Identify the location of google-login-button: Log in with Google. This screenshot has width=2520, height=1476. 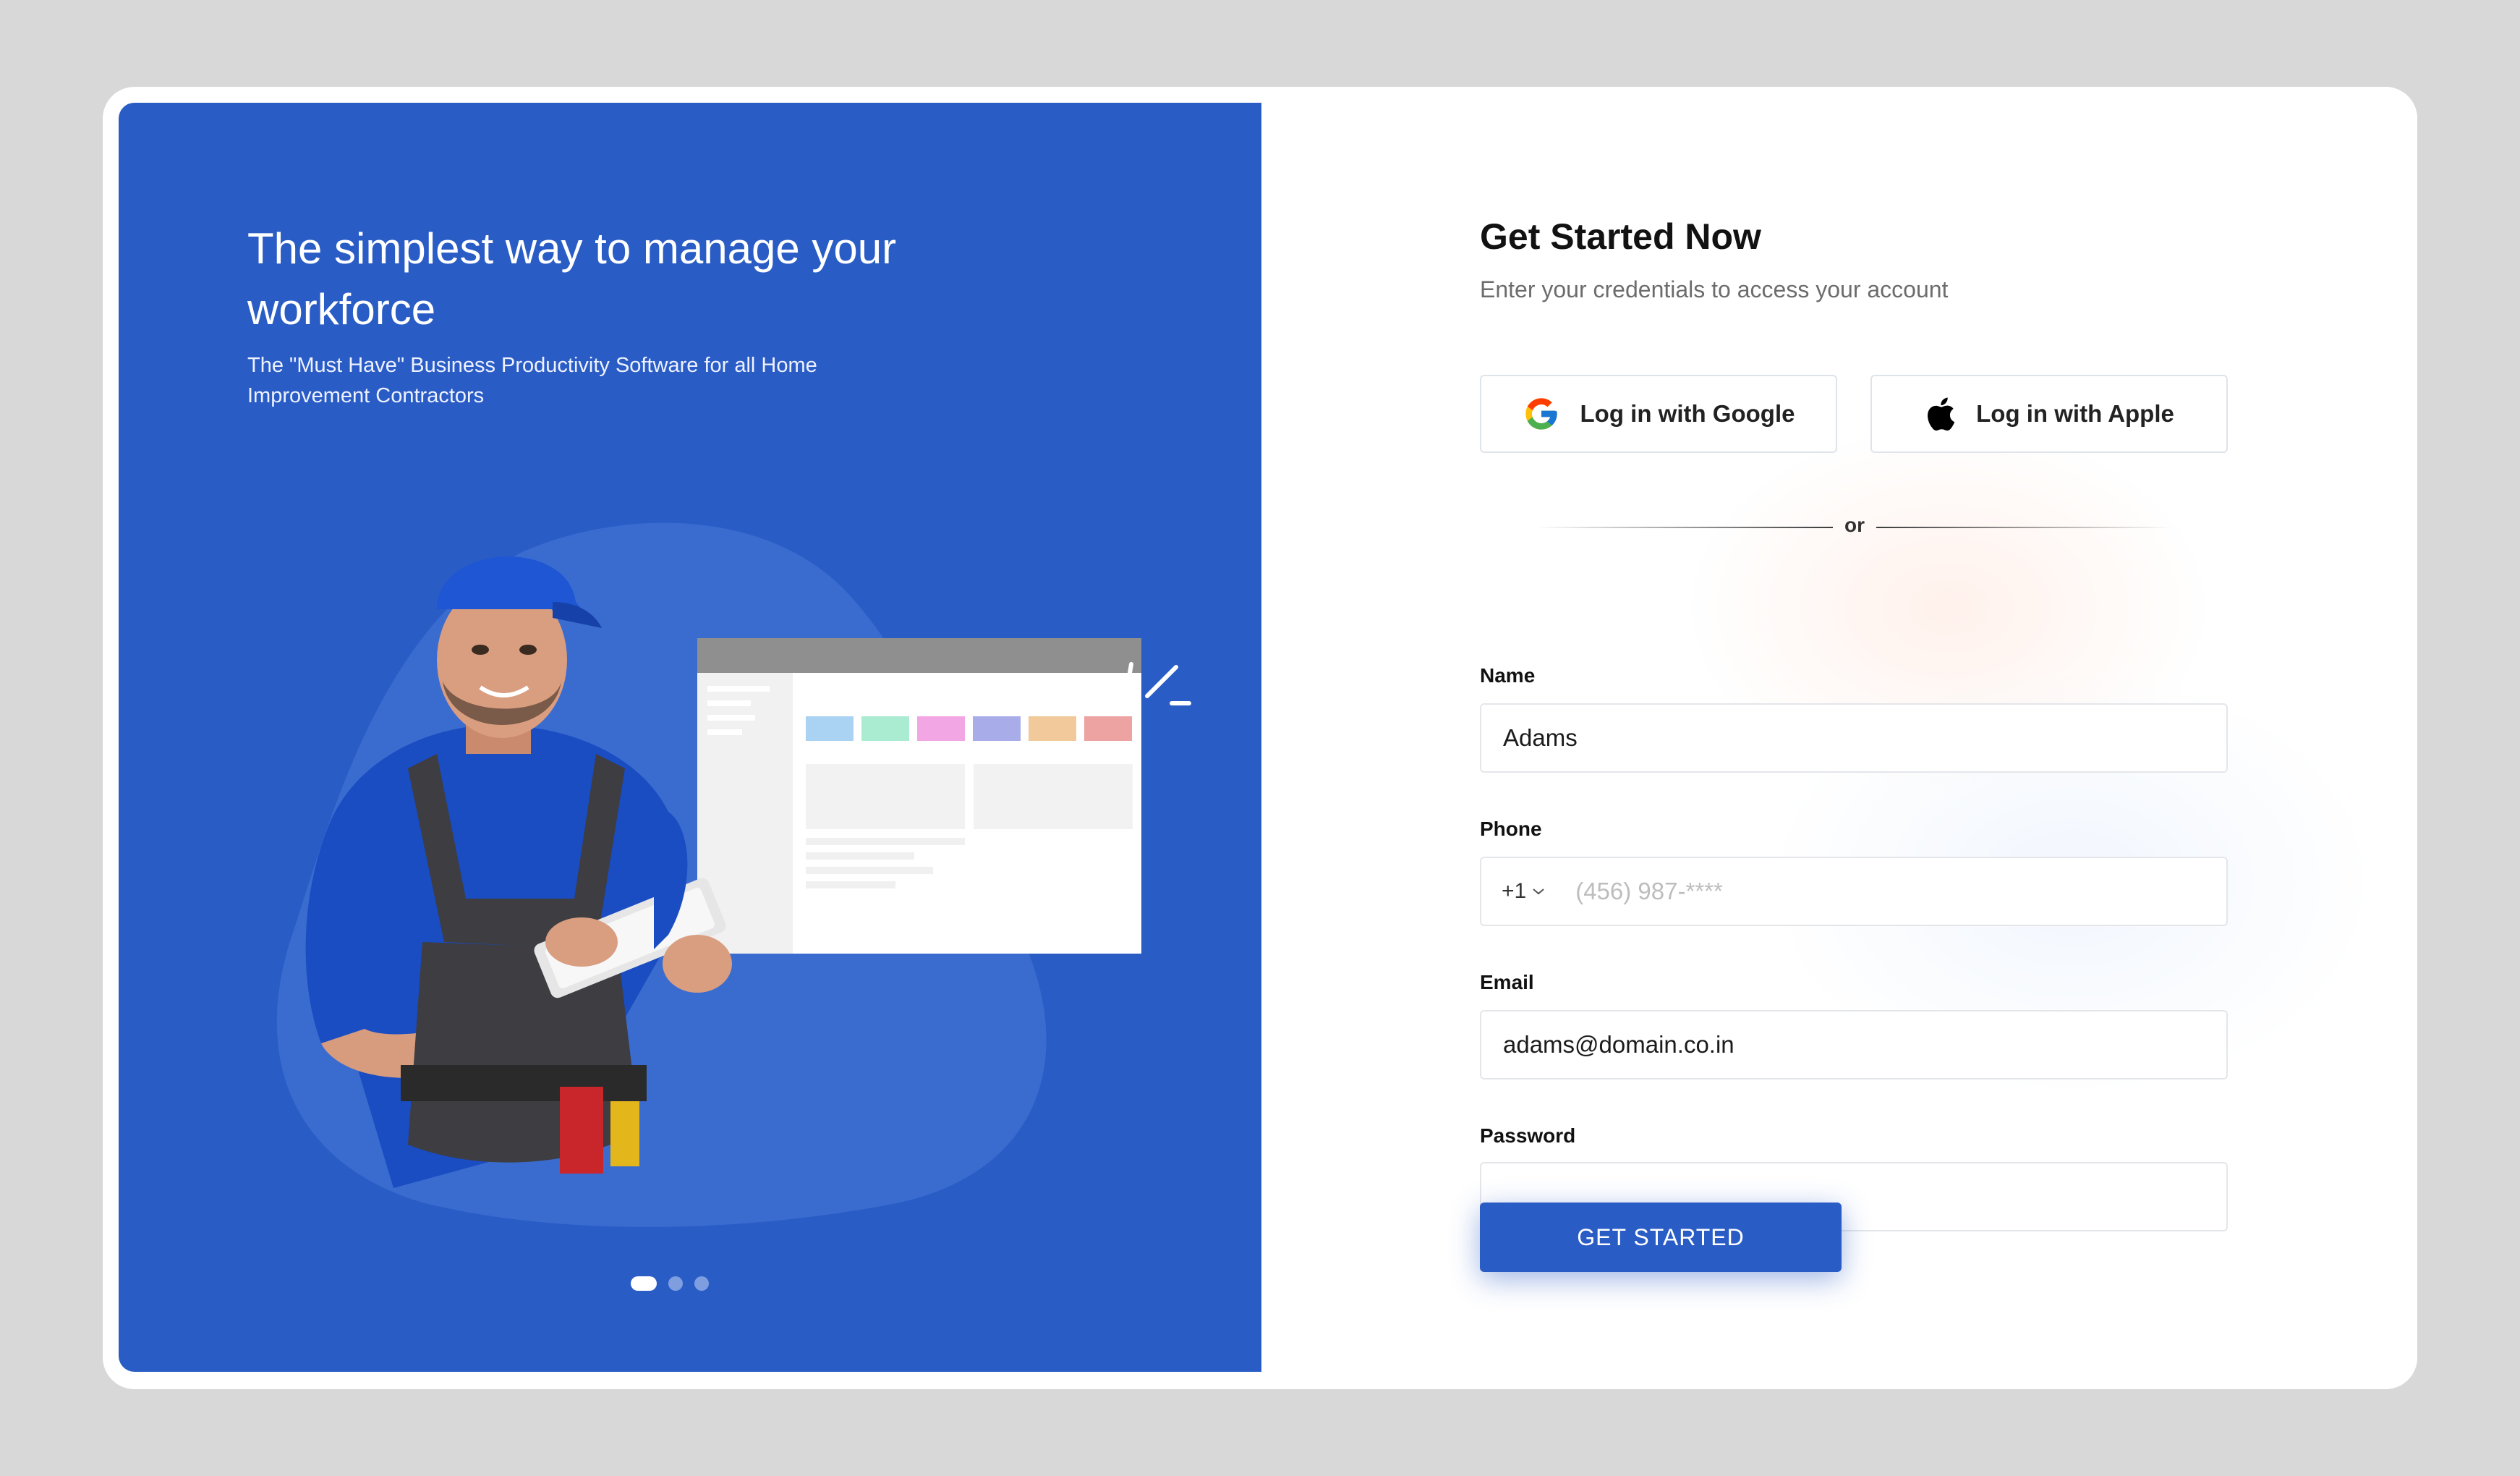
(1658, 414).